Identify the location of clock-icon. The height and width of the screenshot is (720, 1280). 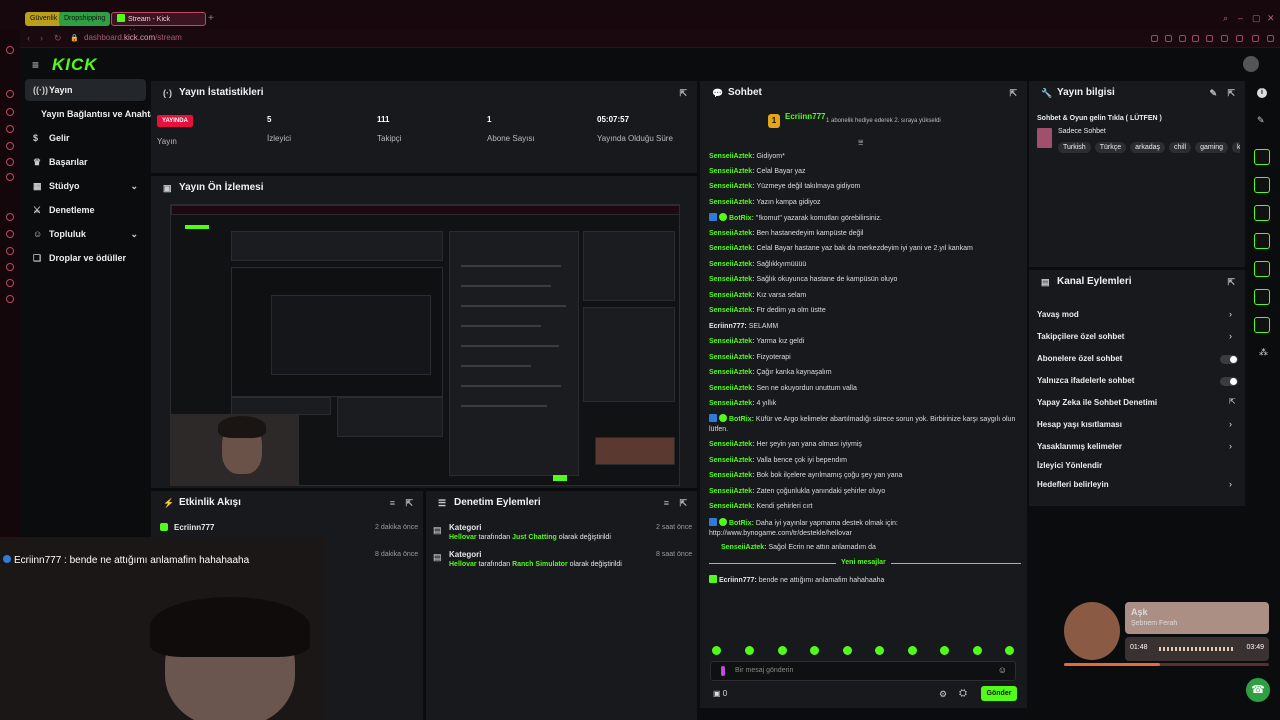
(10, 267).